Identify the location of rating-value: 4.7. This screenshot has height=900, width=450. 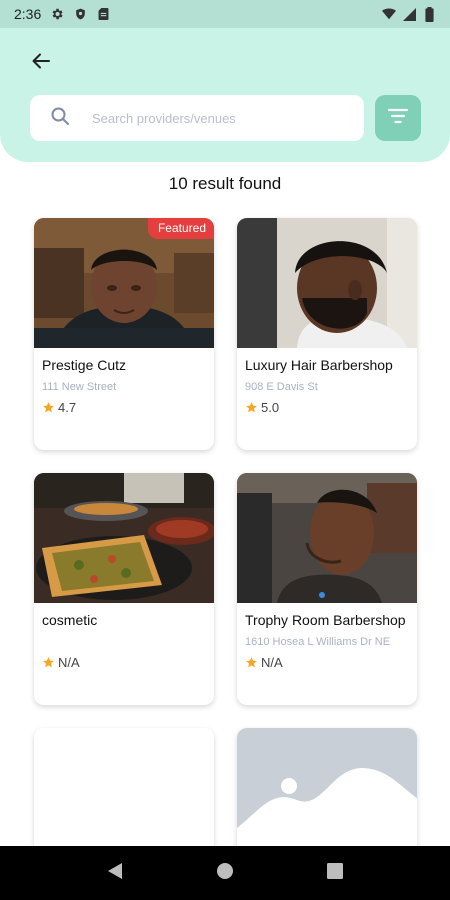
(67, 407).